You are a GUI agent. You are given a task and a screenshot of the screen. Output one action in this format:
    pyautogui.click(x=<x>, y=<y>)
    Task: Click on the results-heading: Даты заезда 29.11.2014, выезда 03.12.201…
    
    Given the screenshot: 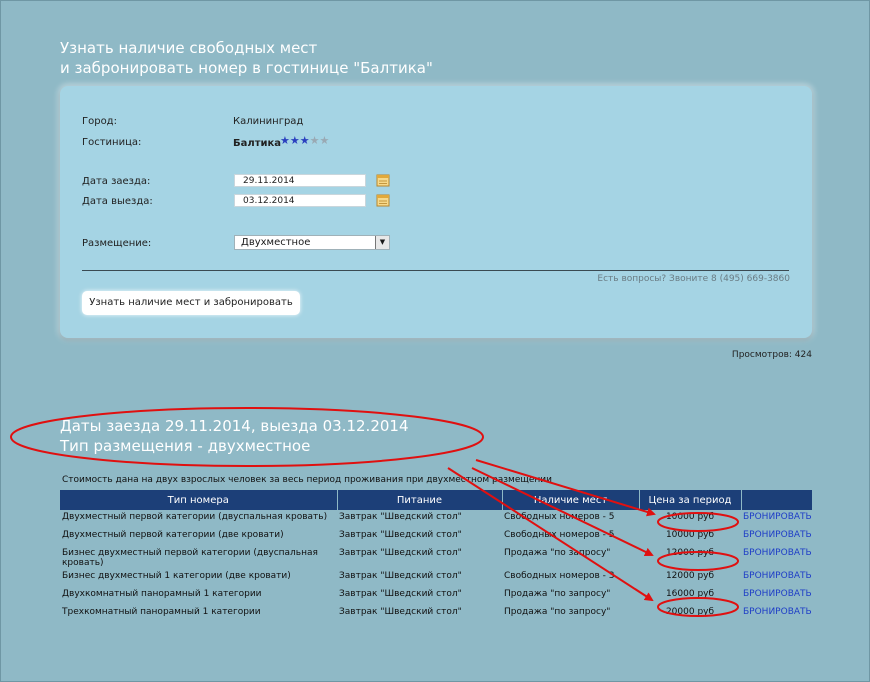 What is the action you would take?
    pyautogui.click(x=234, y=436)
    